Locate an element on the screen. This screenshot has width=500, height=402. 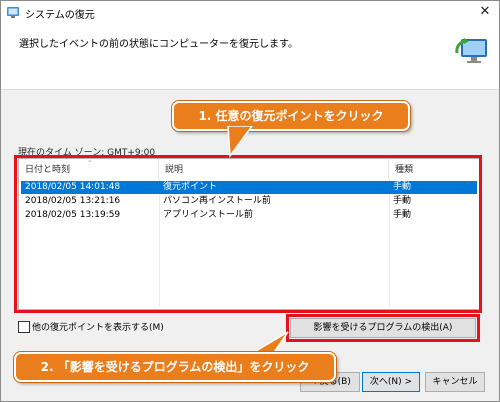
callout-step-1-pointer is located at coordinates (240, 142).